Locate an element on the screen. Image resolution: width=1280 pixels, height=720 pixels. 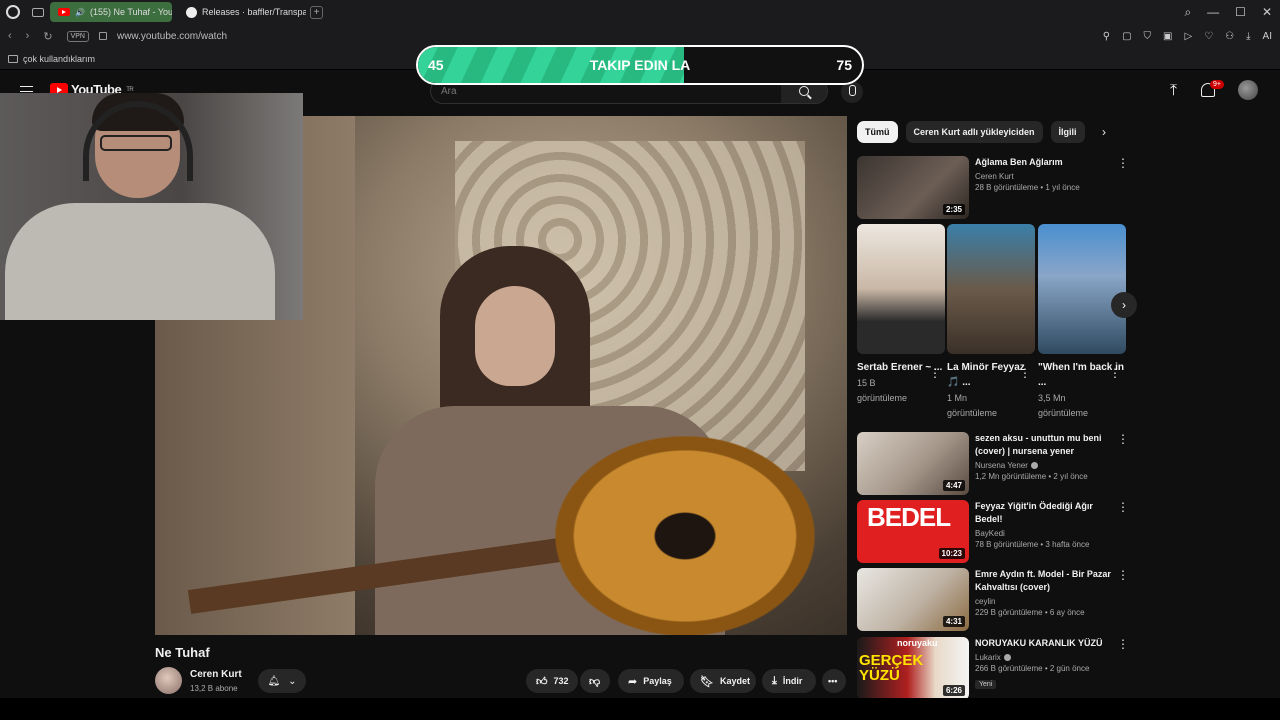
webcam-glasses is located at coordinates (136, 143).